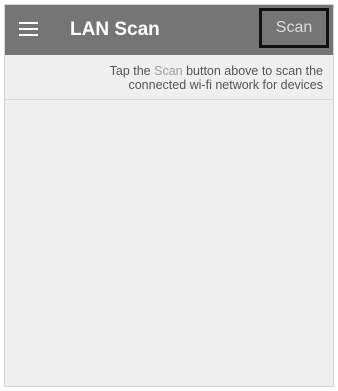 The image size is (338, 391). I want to click on scan-button: Scan, so click(294, 28).